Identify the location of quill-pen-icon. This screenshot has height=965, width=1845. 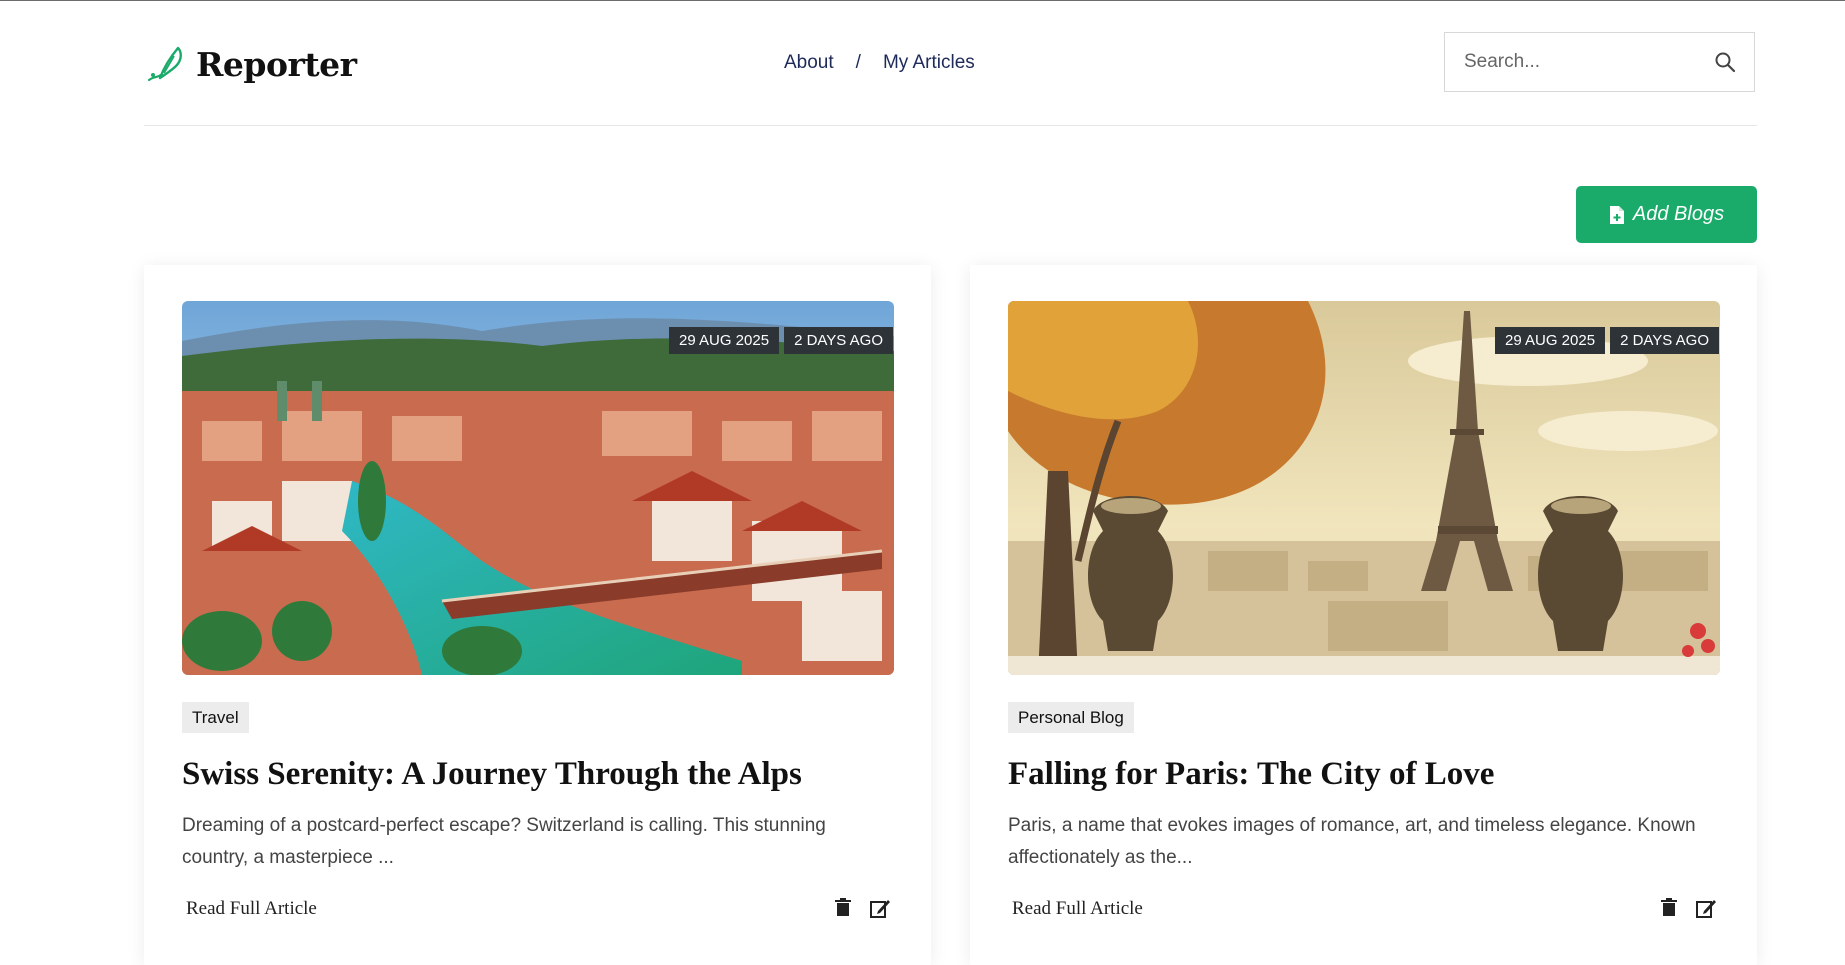
(164, 64).